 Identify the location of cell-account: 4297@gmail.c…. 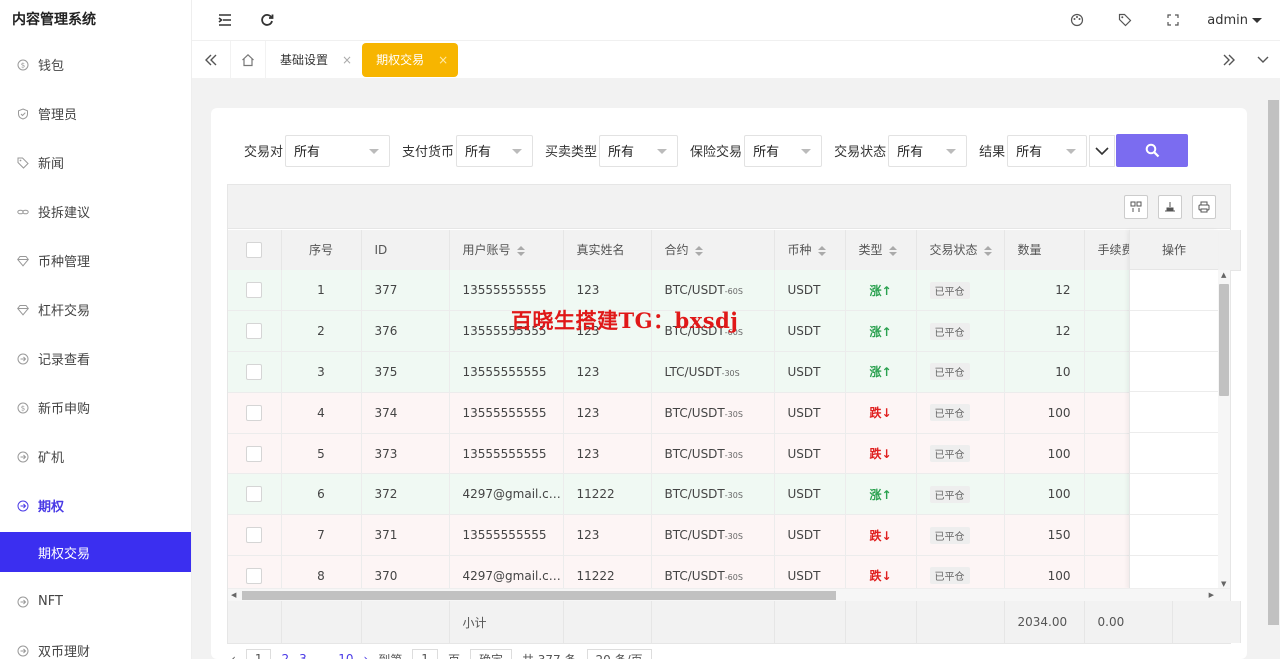
(506, 494).